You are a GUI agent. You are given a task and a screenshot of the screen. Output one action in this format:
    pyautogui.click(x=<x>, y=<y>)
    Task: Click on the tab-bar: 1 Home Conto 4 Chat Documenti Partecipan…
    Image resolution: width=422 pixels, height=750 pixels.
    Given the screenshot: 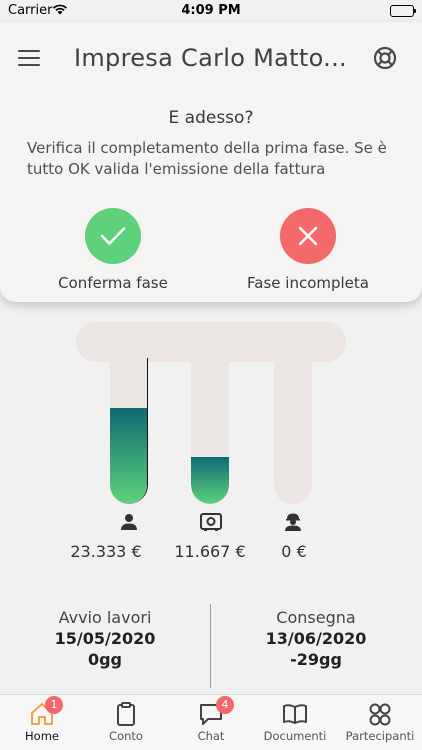 What is the action you would take?
    pyautogui.click(x=211, y=722)
    